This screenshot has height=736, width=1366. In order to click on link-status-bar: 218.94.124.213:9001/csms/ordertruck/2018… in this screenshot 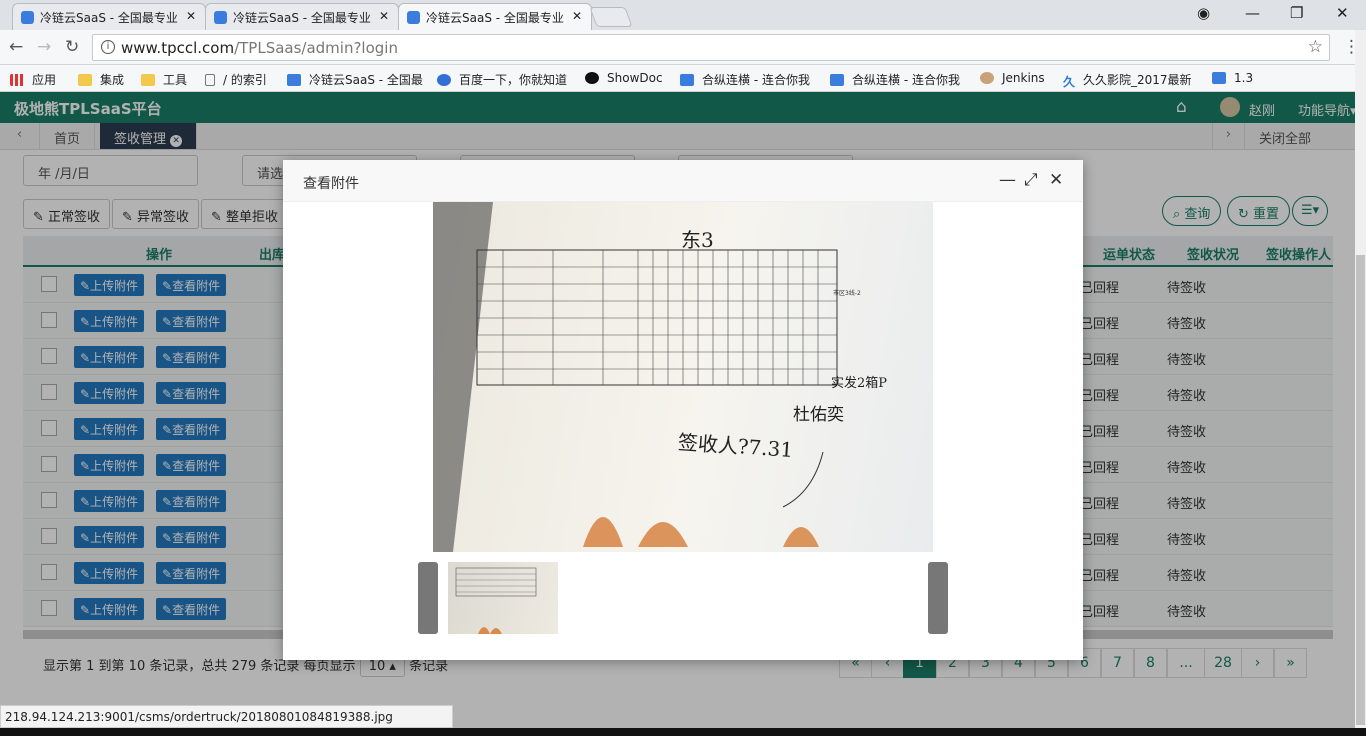, I will do `click(226, 716)`.